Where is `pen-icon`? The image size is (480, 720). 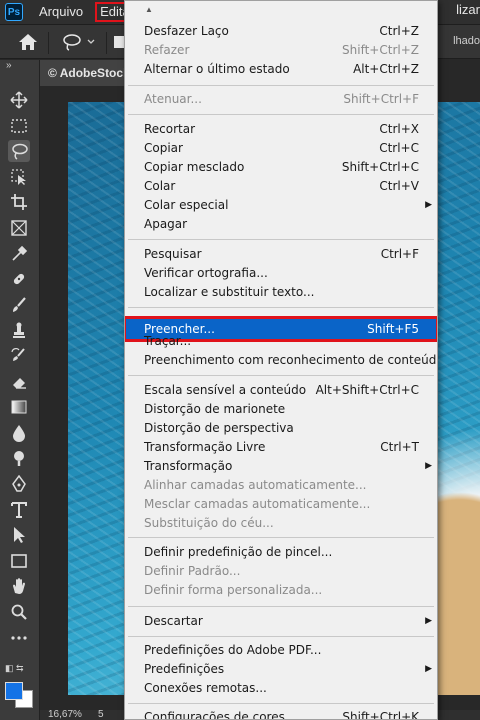
pen-icon is located at coordinates (19, 484).